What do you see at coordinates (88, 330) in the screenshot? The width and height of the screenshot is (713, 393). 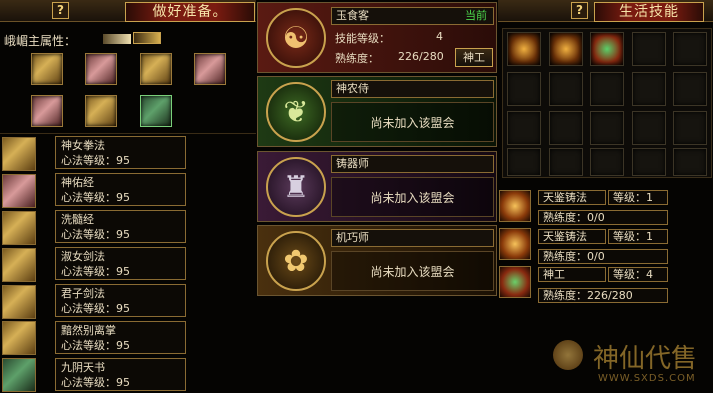 I see `skill-name: 黯然别离掌` at bounding box center [88, 330].